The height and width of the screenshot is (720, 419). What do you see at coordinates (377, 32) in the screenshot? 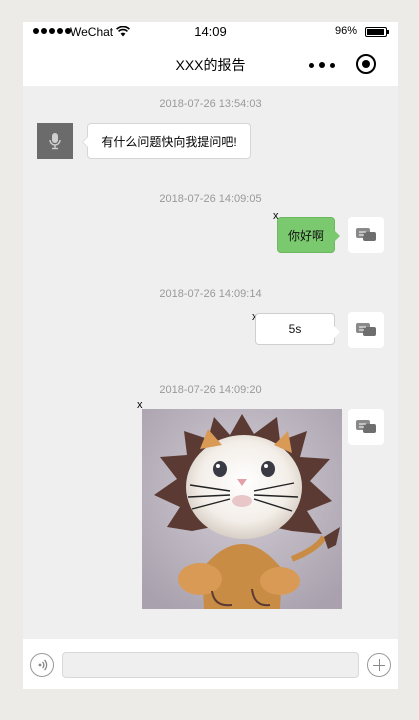
I see `battery-icon` at bounding box center [377, 32].